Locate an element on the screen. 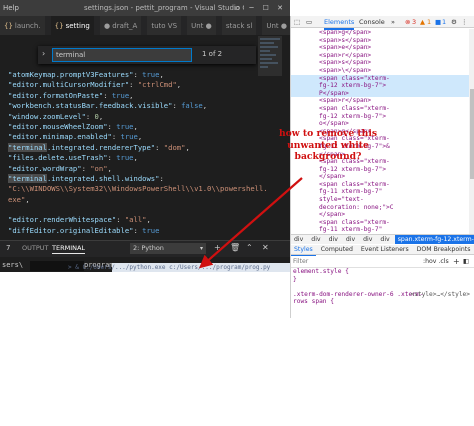 The height and width of the screenshot is (426, 474). dom-node: <span>g</span> is located at coordinates (382, 33).